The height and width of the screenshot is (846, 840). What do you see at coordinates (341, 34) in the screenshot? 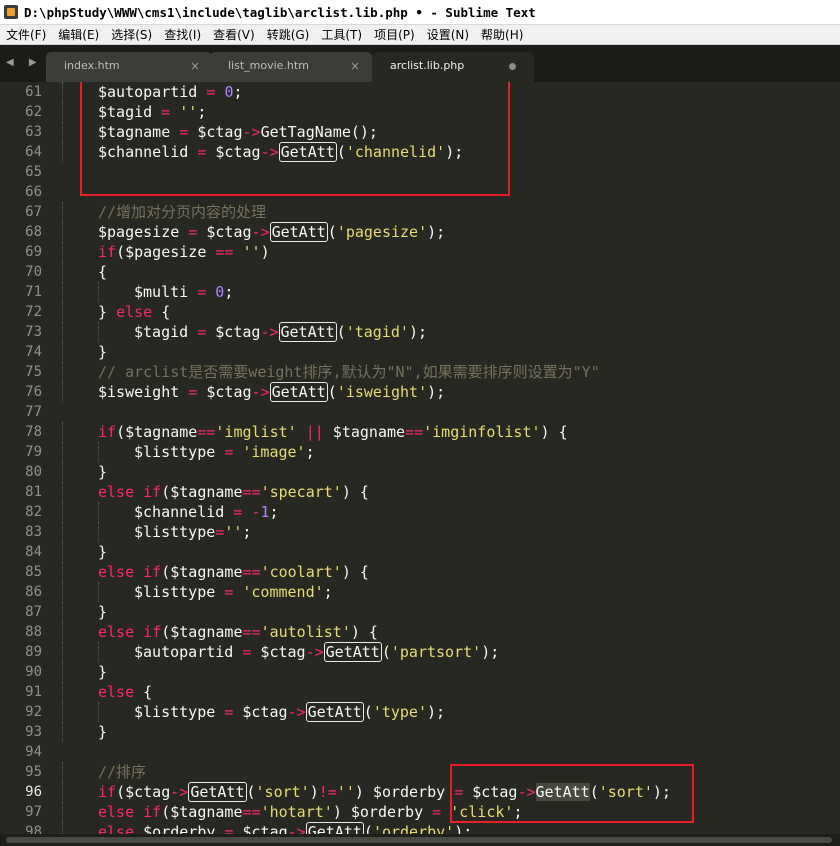
I see `menu-item: 工具(T)` at bounding box center [341, 34].